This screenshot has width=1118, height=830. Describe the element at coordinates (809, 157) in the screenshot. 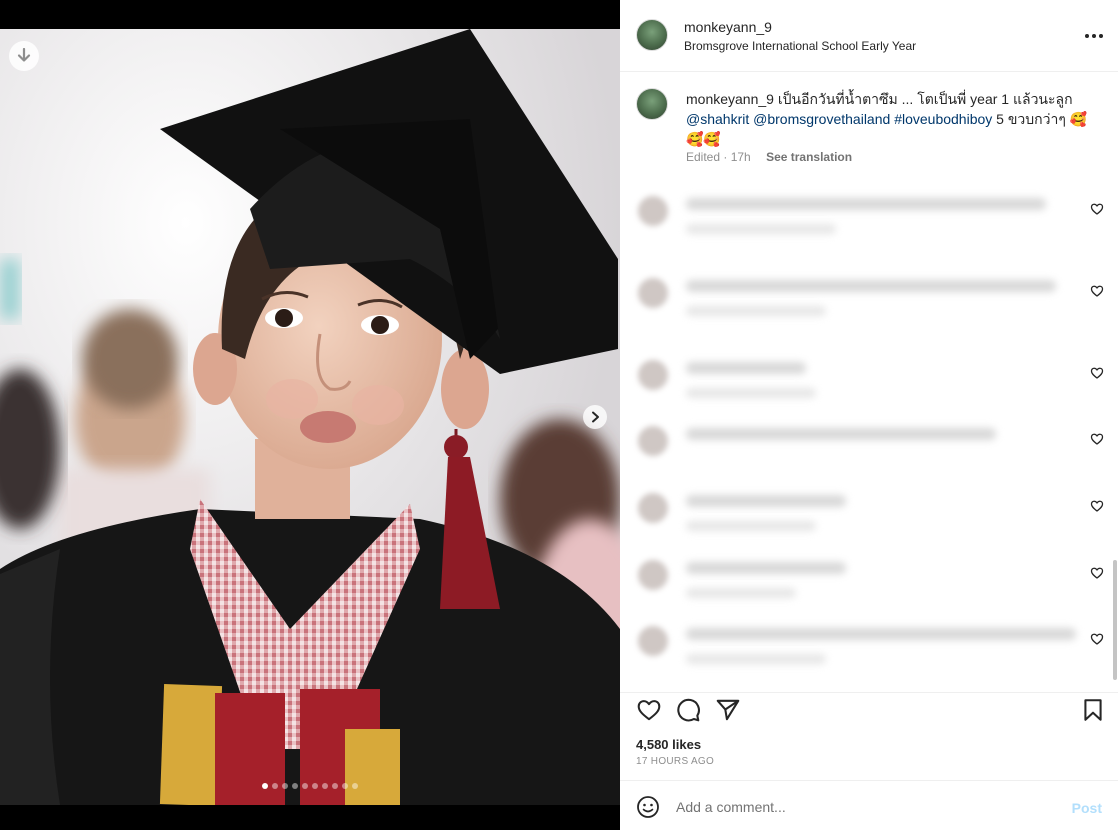

I see `see-translation-link: See translation` at that location.